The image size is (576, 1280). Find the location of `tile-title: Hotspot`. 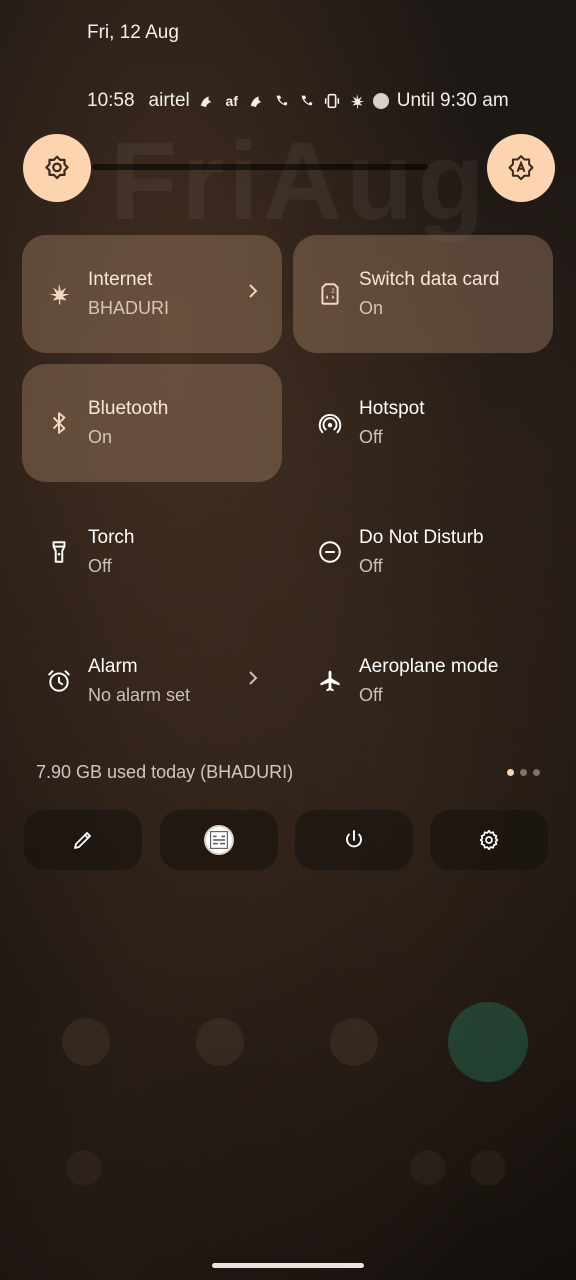

tile-title: Hotspot is located at coordinates (392, 408).